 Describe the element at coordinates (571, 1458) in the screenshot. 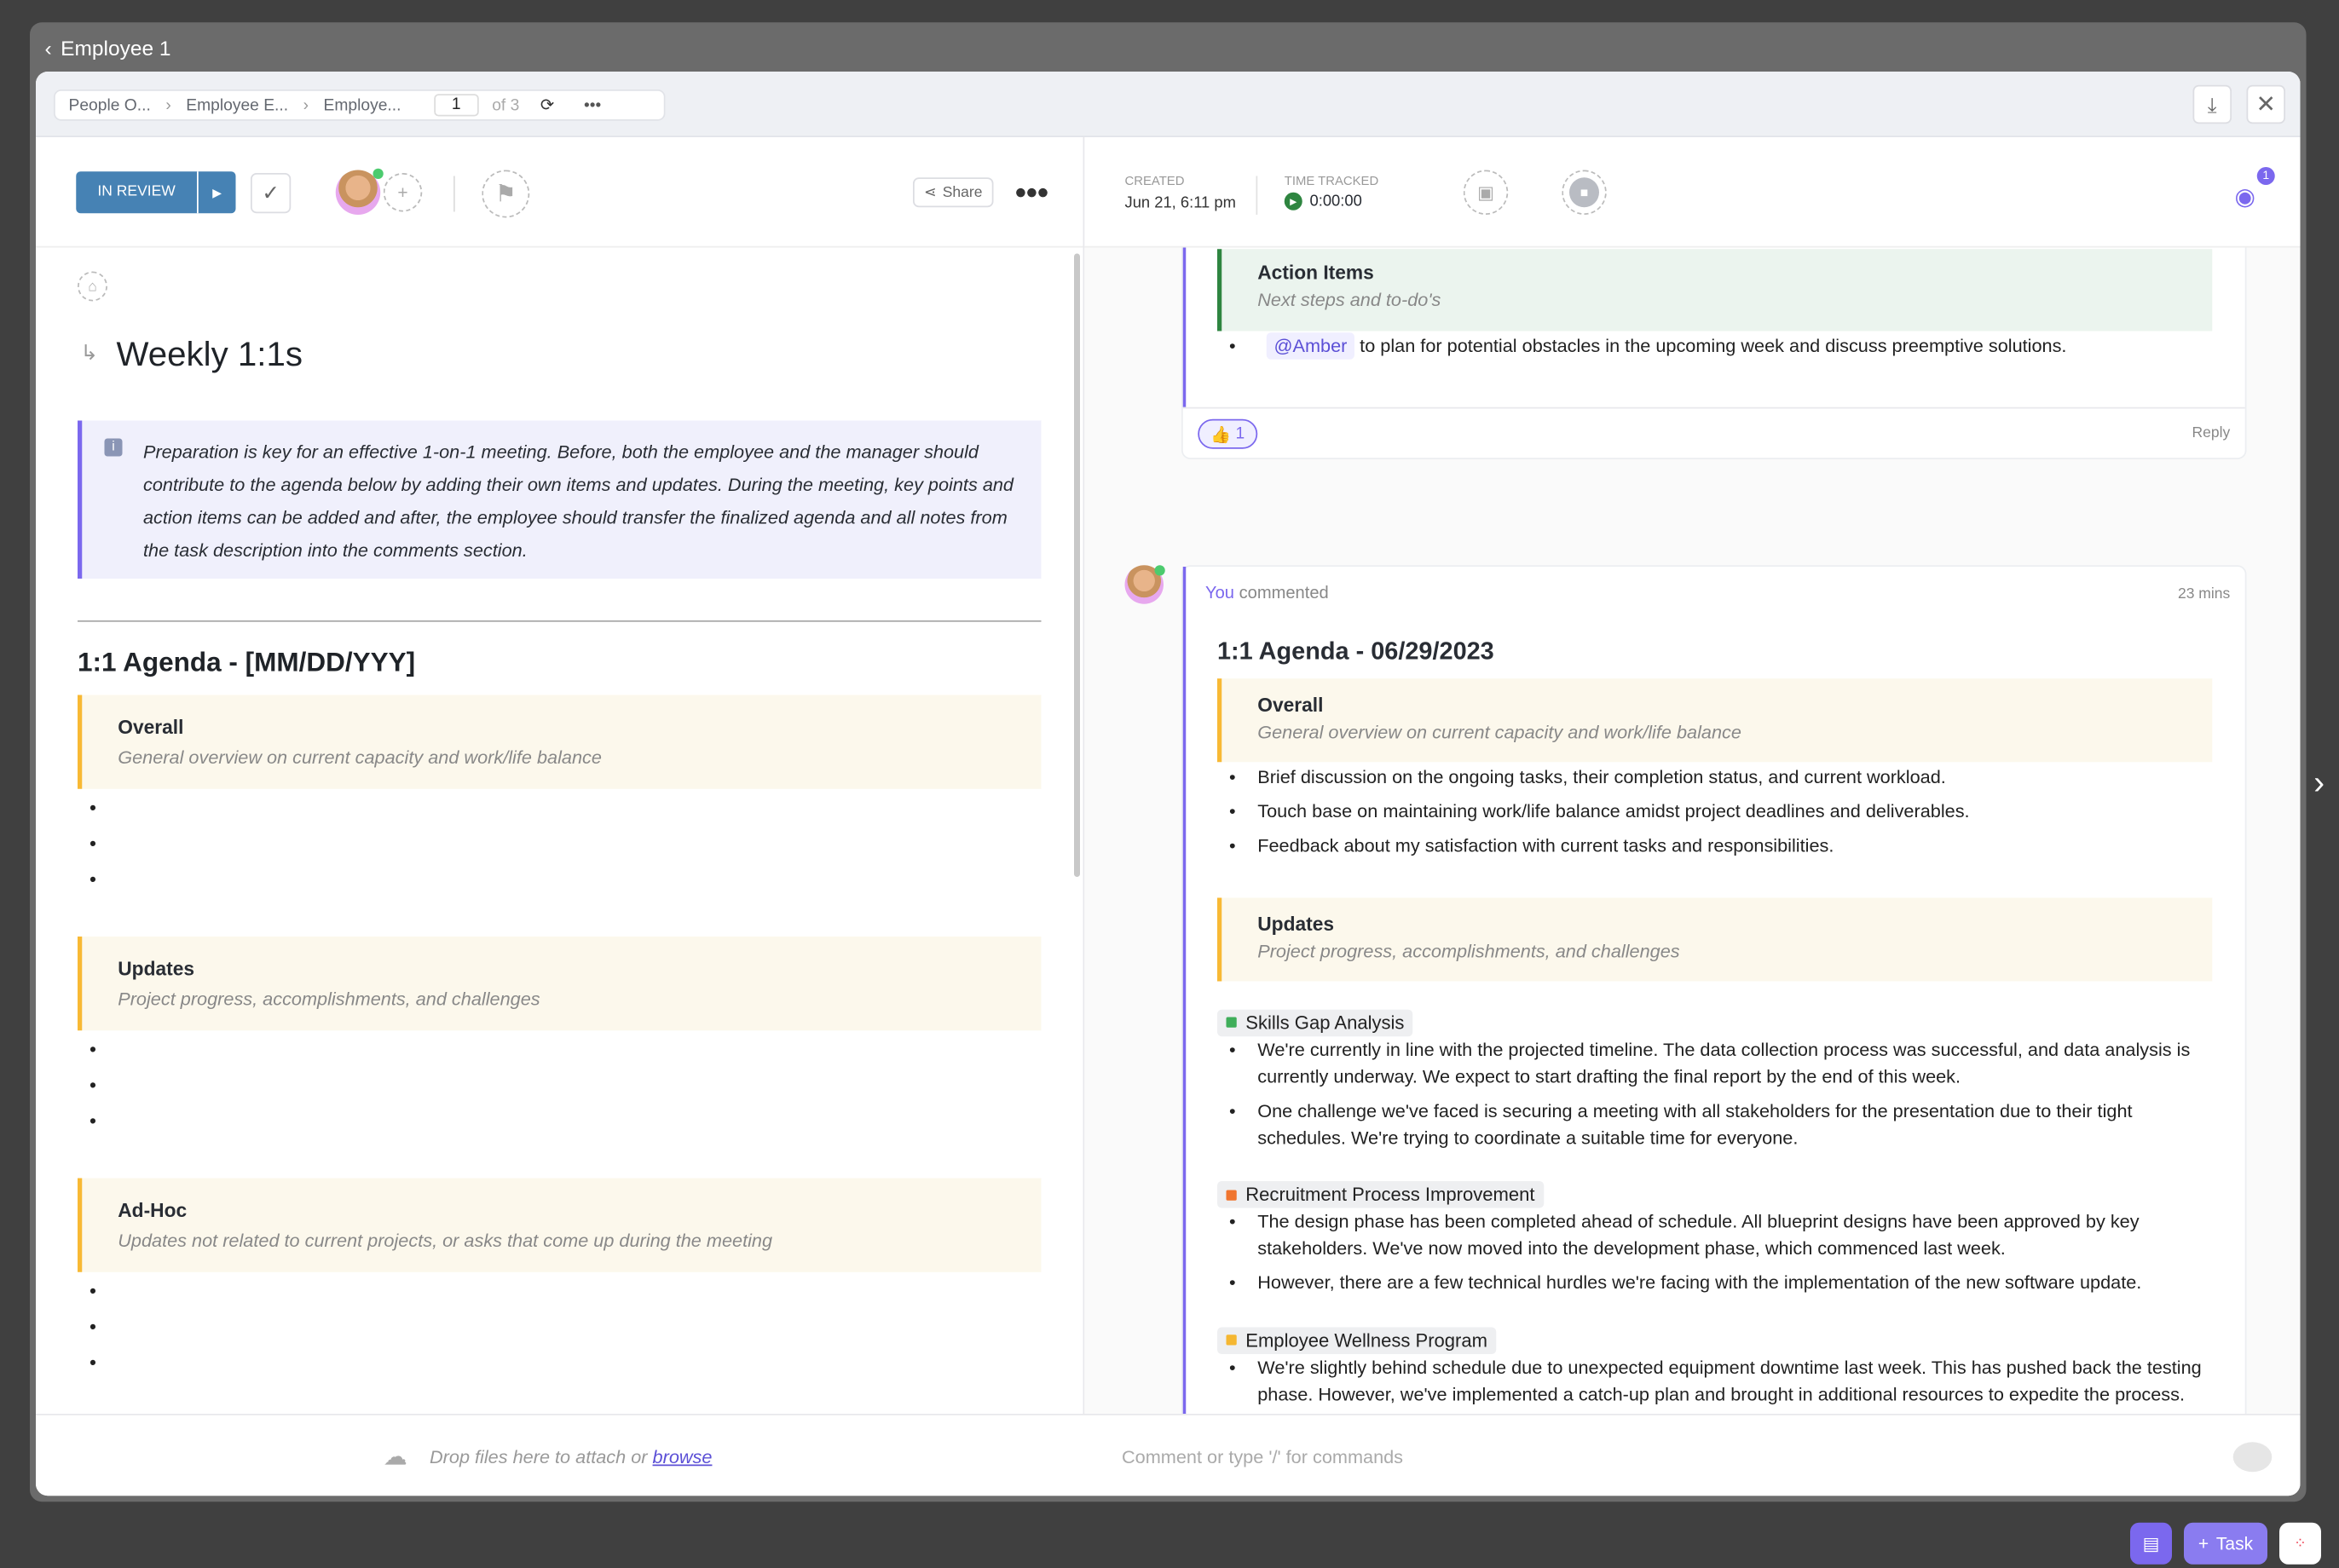

I see `drop-zone: Drop files here to attach or browse` at that location.